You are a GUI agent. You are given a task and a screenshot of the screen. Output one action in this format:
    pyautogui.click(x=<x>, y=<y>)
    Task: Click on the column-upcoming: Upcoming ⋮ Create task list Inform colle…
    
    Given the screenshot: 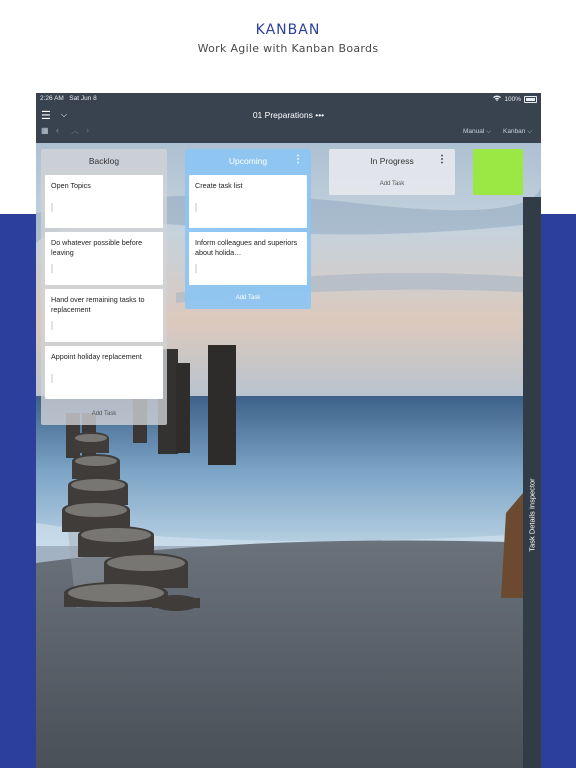 What is the action you would take?
    pyautogui.click(x=248, y=229)
    